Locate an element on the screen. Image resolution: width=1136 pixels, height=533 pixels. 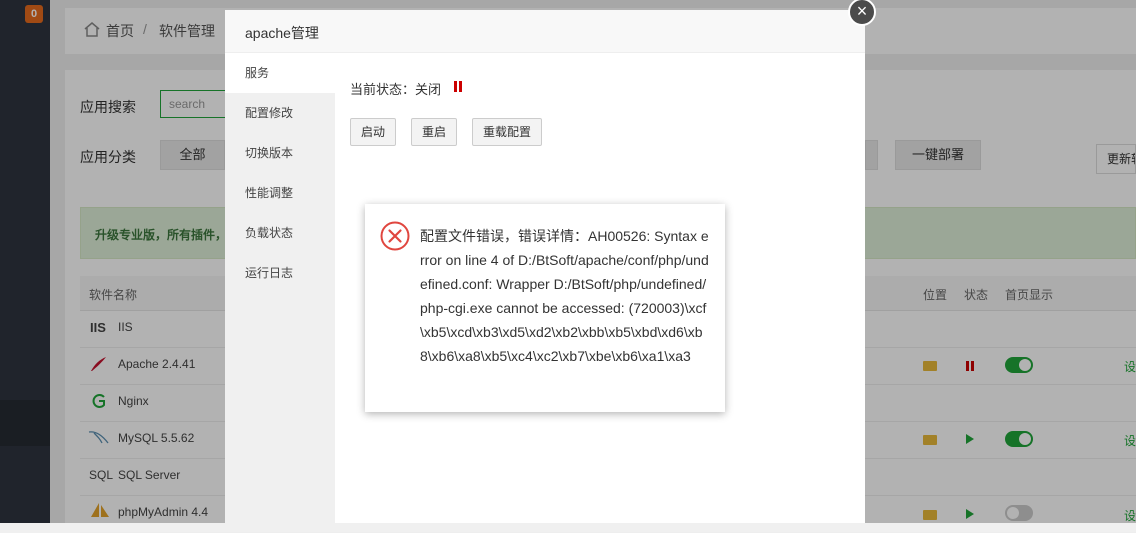
modal-nav: 服务 配置修改 切换版本 性能调整 负载状态 运行日志 is located at coordinates (280, 288).